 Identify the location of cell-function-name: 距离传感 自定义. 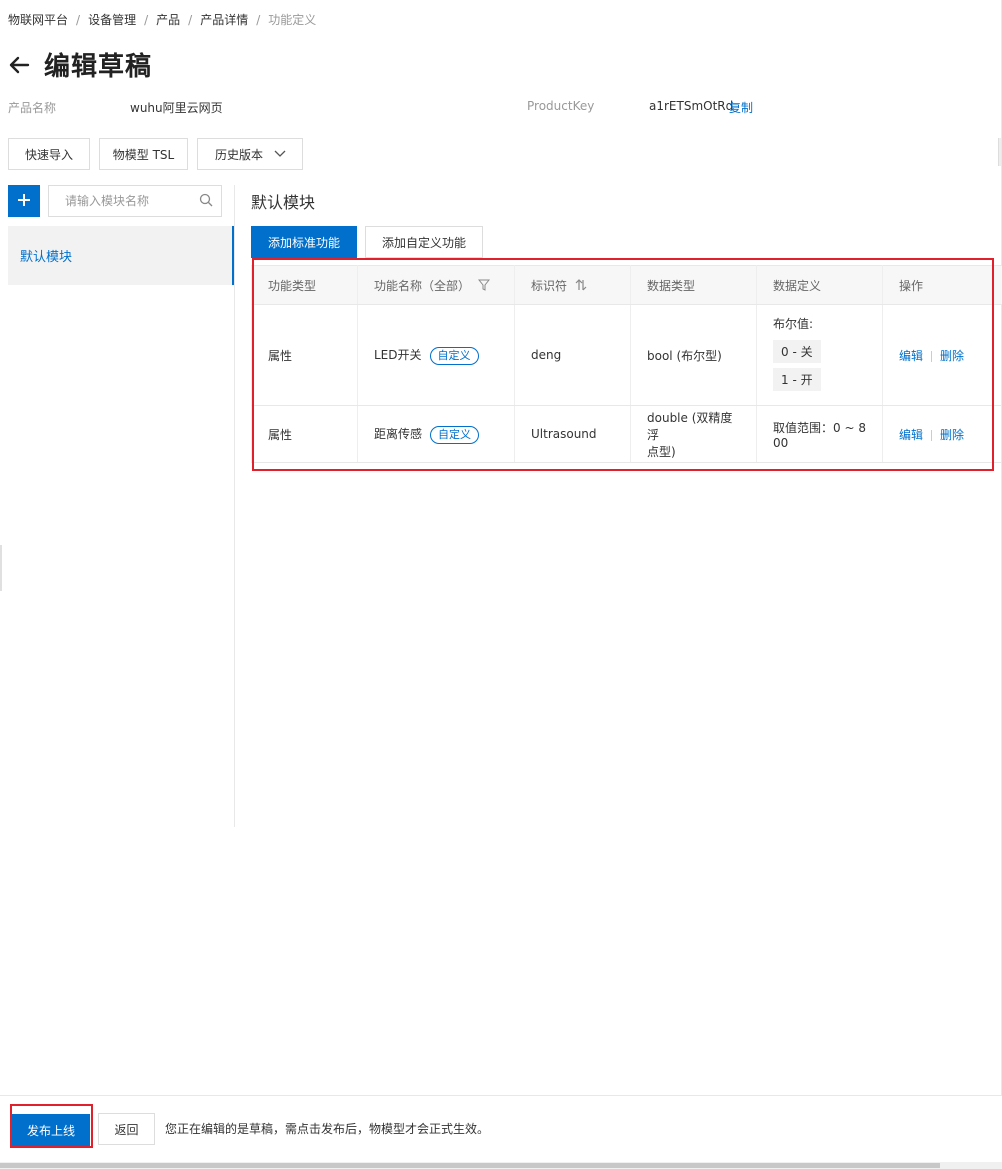
(436, 434).